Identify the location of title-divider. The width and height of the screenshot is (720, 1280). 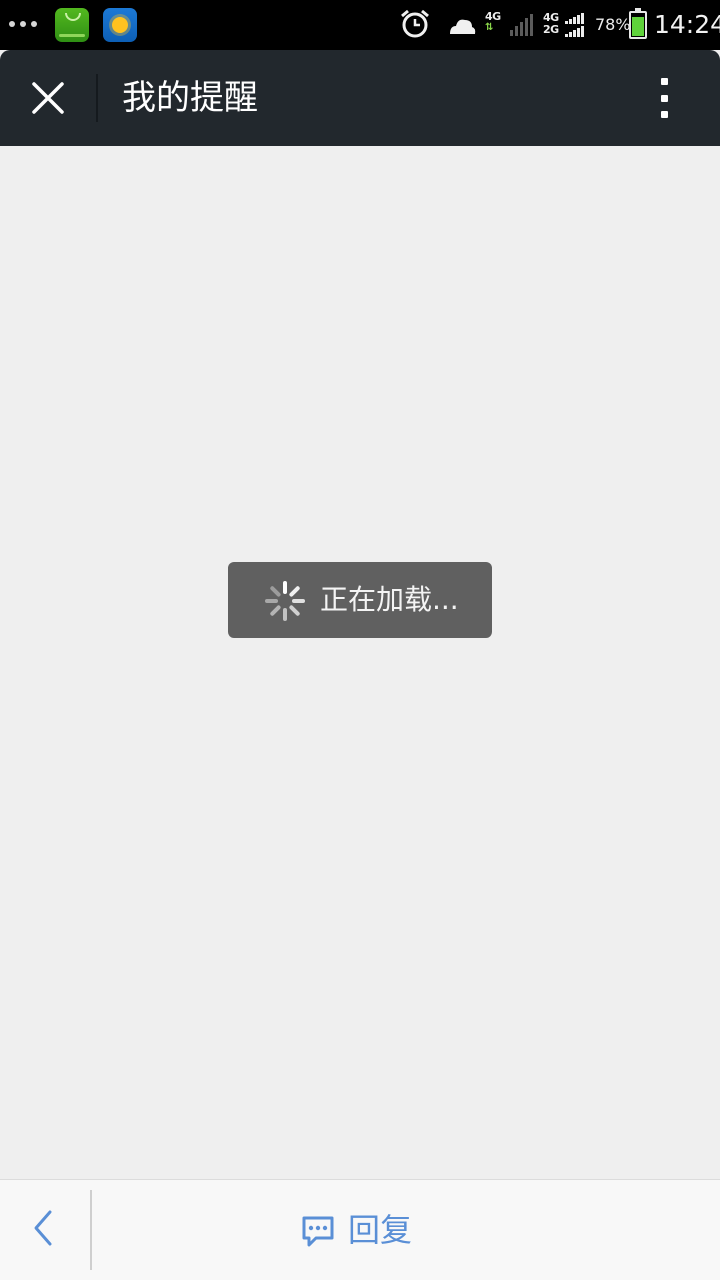
(97, 98).